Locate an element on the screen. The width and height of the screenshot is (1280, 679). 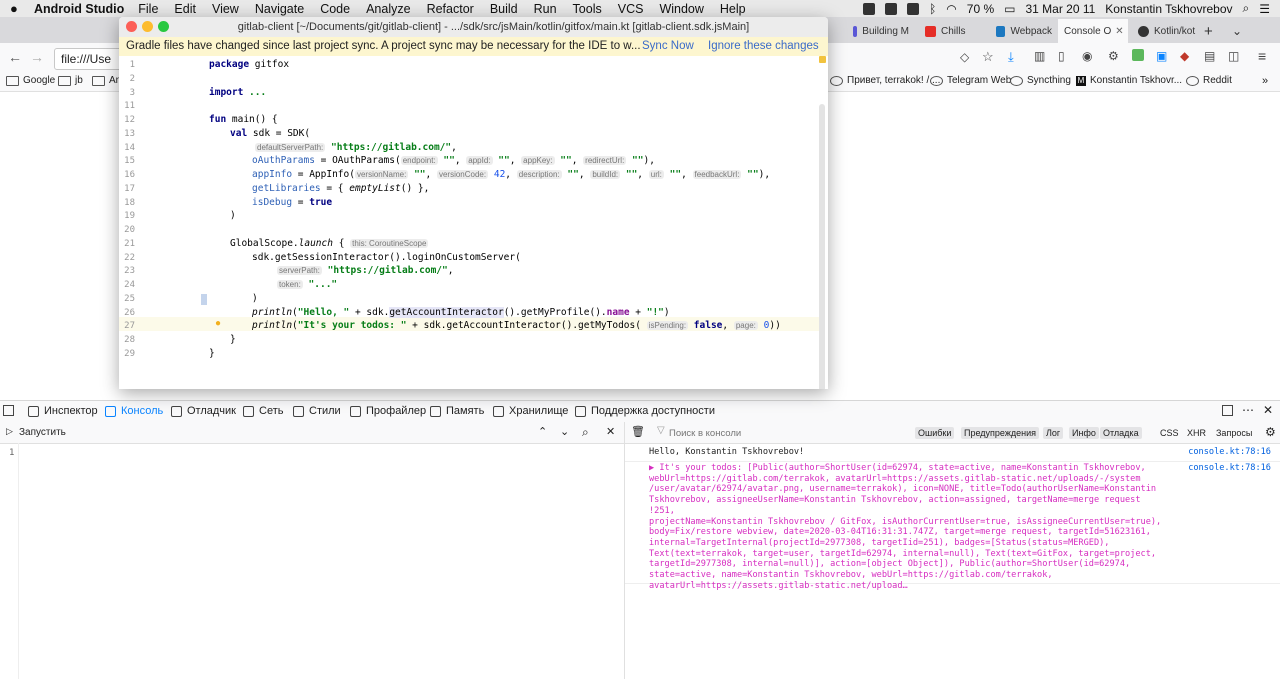
menu-tools: Tools is located at coordinates (587, 9).